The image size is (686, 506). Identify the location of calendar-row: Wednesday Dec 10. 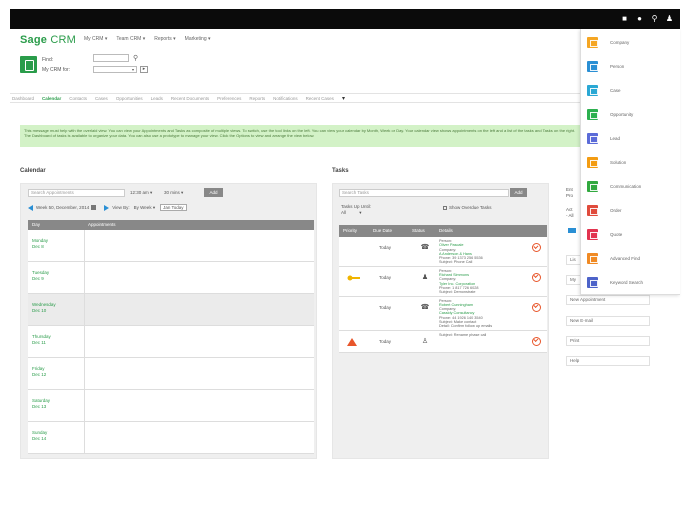
(171, 310).